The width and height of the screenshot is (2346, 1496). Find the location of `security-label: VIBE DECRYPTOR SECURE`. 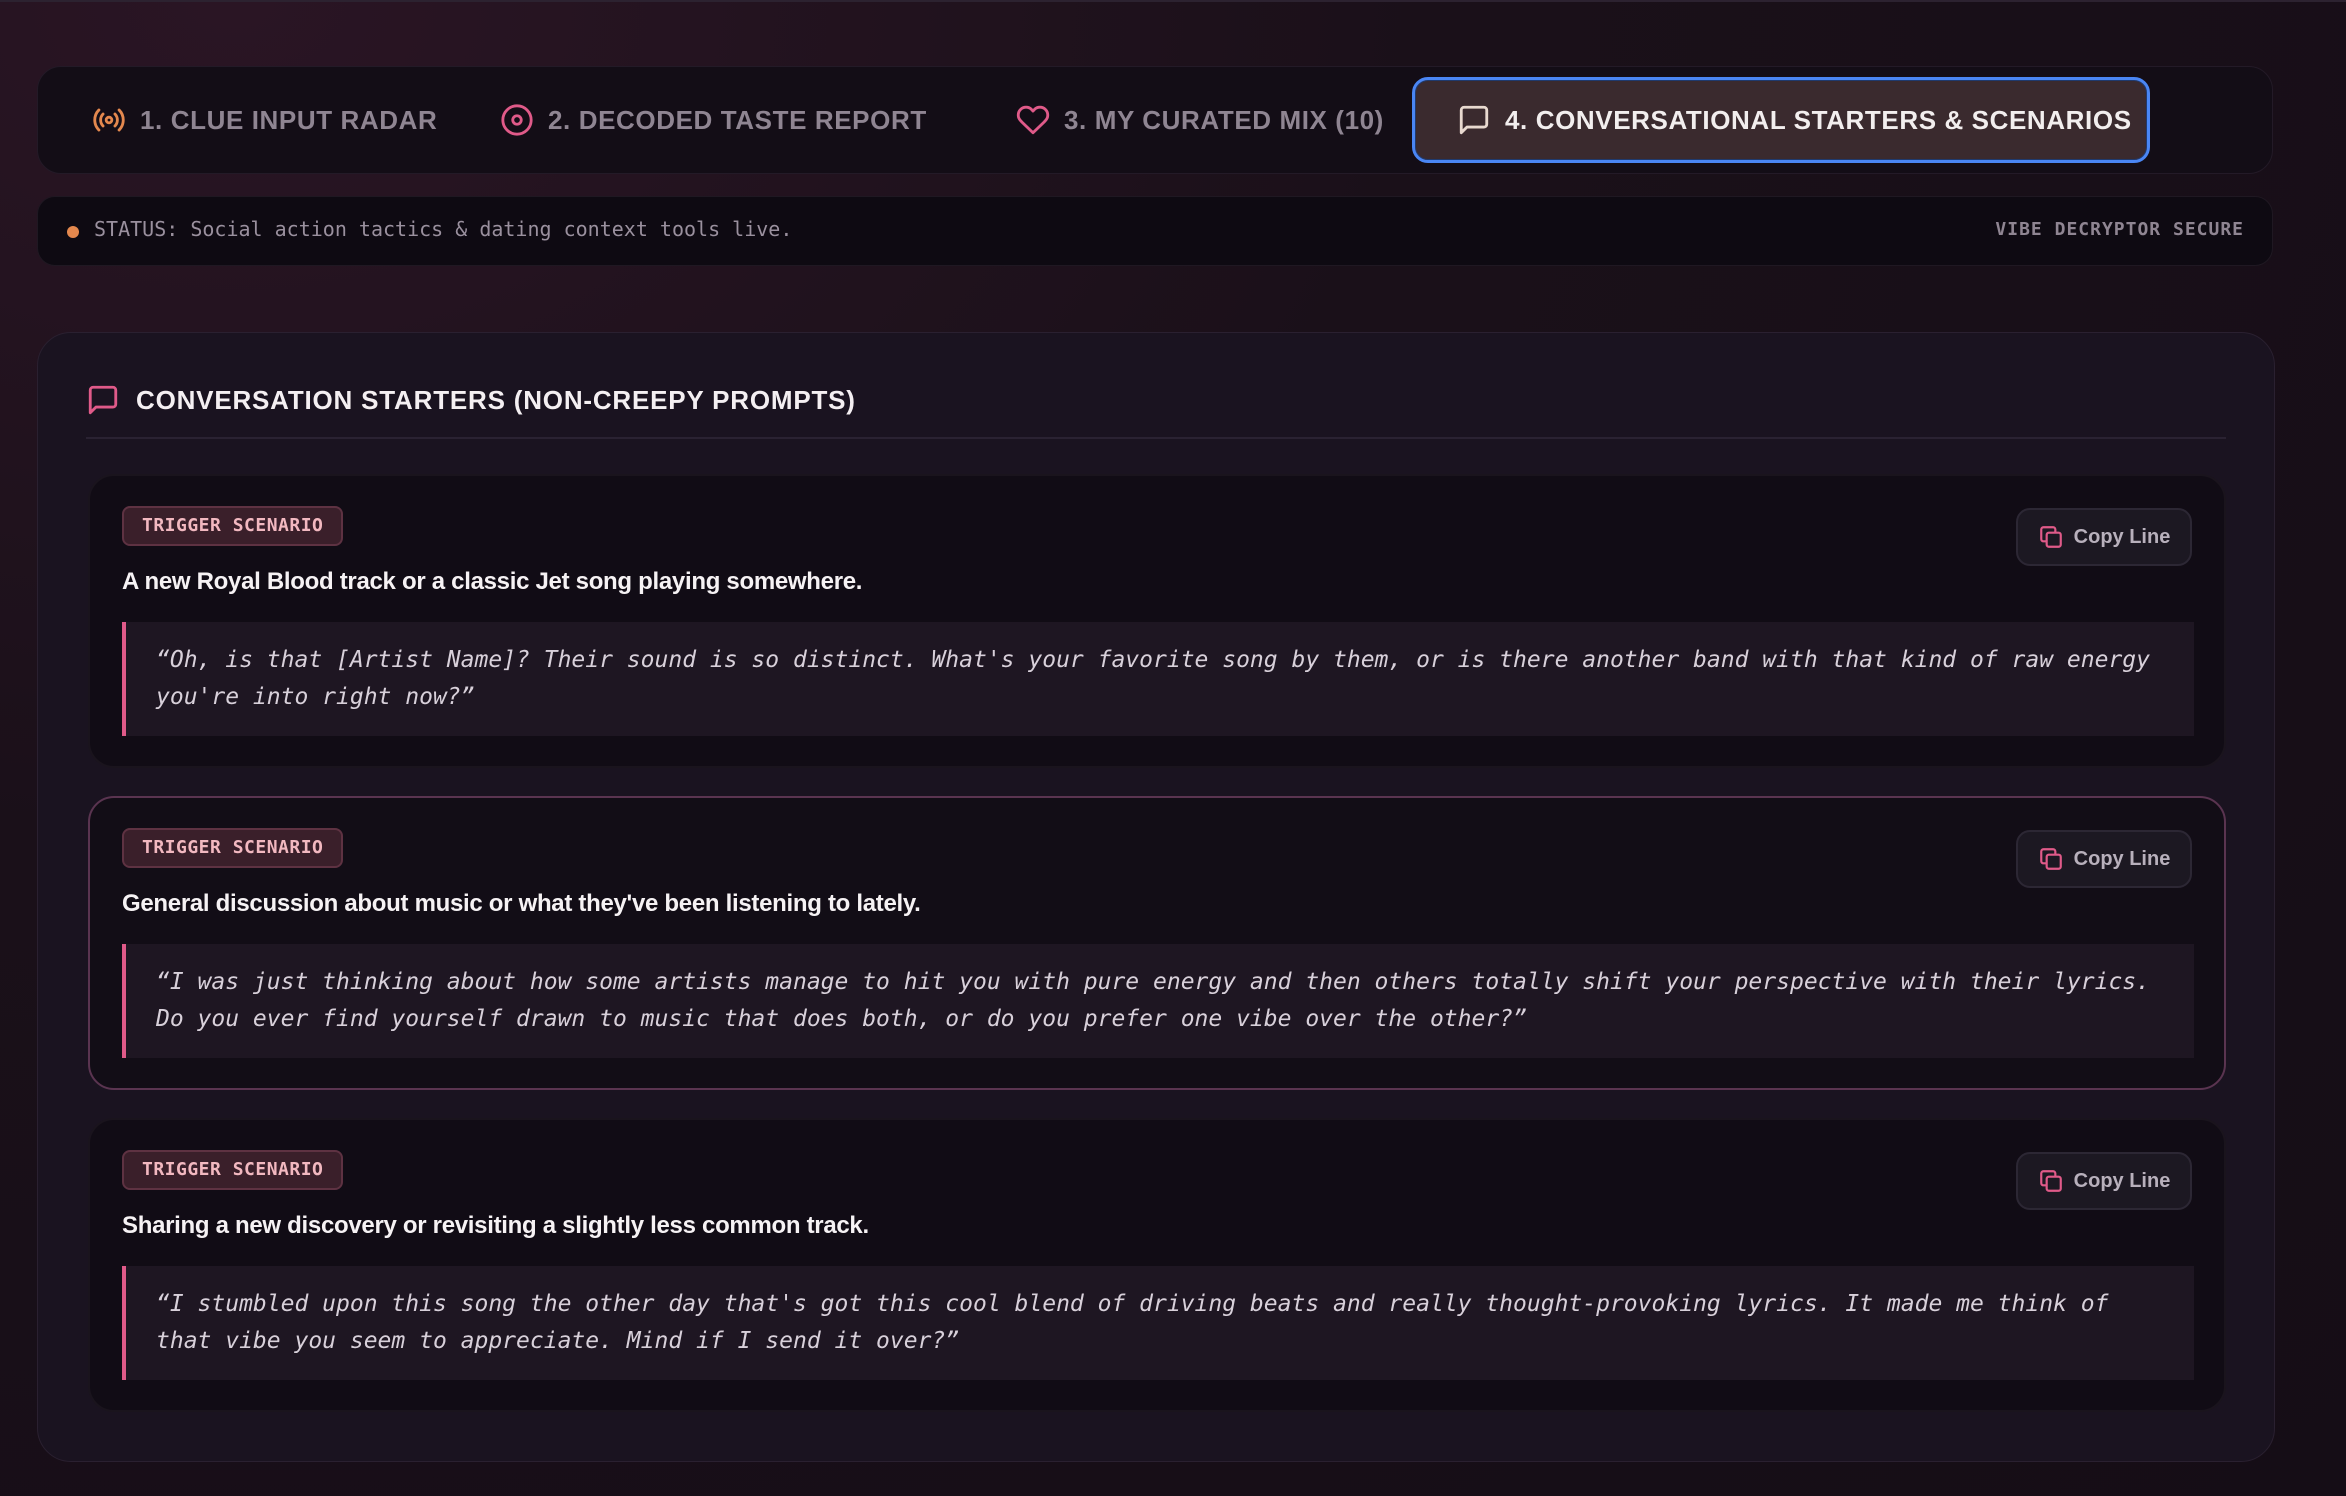

security-label: VIBE DECRYPTOR SECURE is located at coordinates (2119, 229).